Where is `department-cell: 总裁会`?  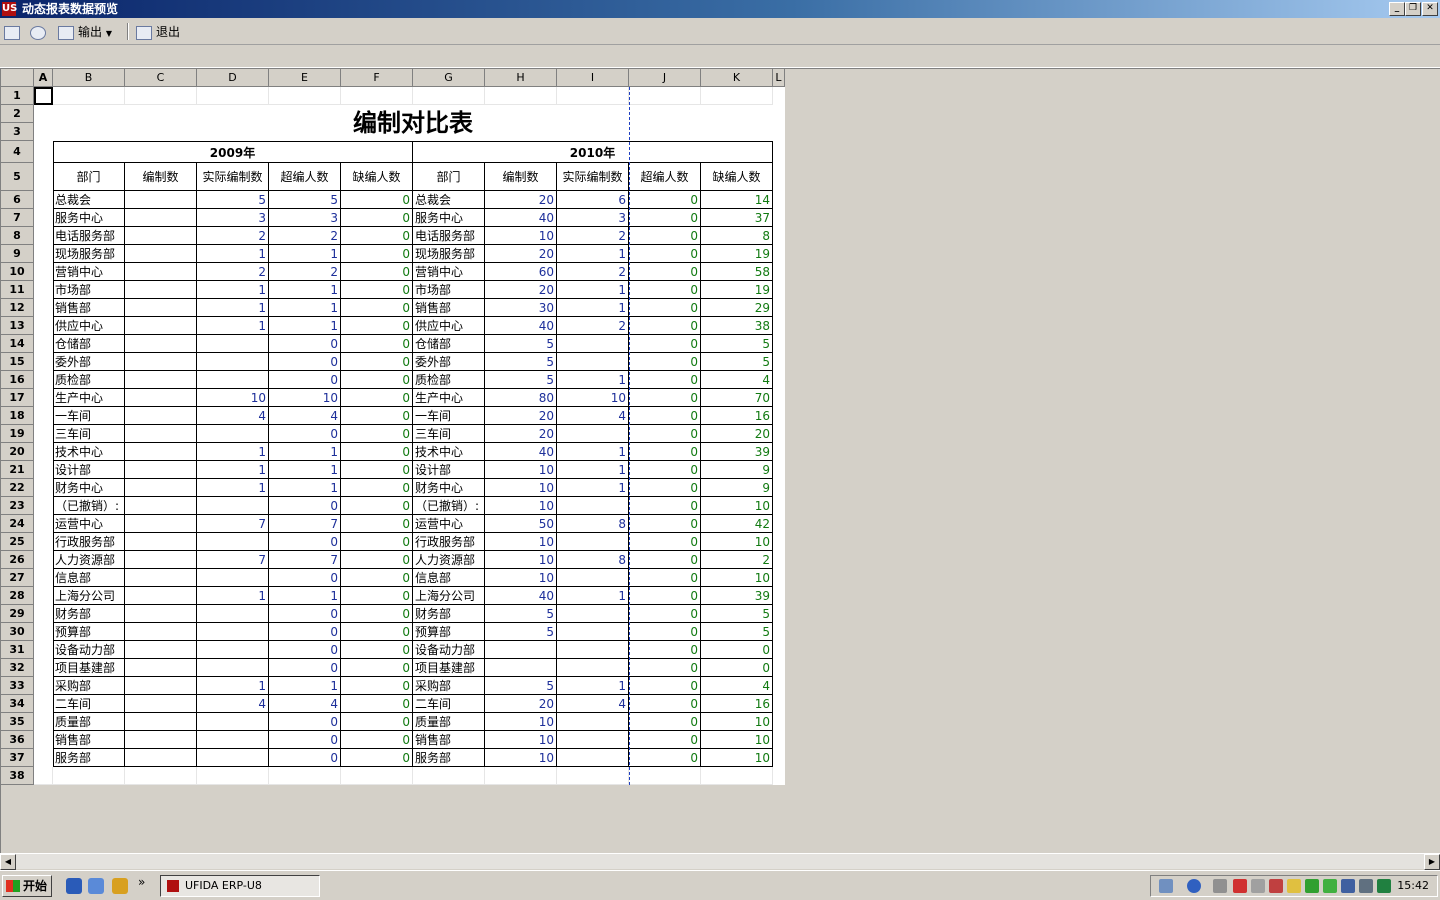 department-cell: 总裁会 is located at coordinates (89, 200).